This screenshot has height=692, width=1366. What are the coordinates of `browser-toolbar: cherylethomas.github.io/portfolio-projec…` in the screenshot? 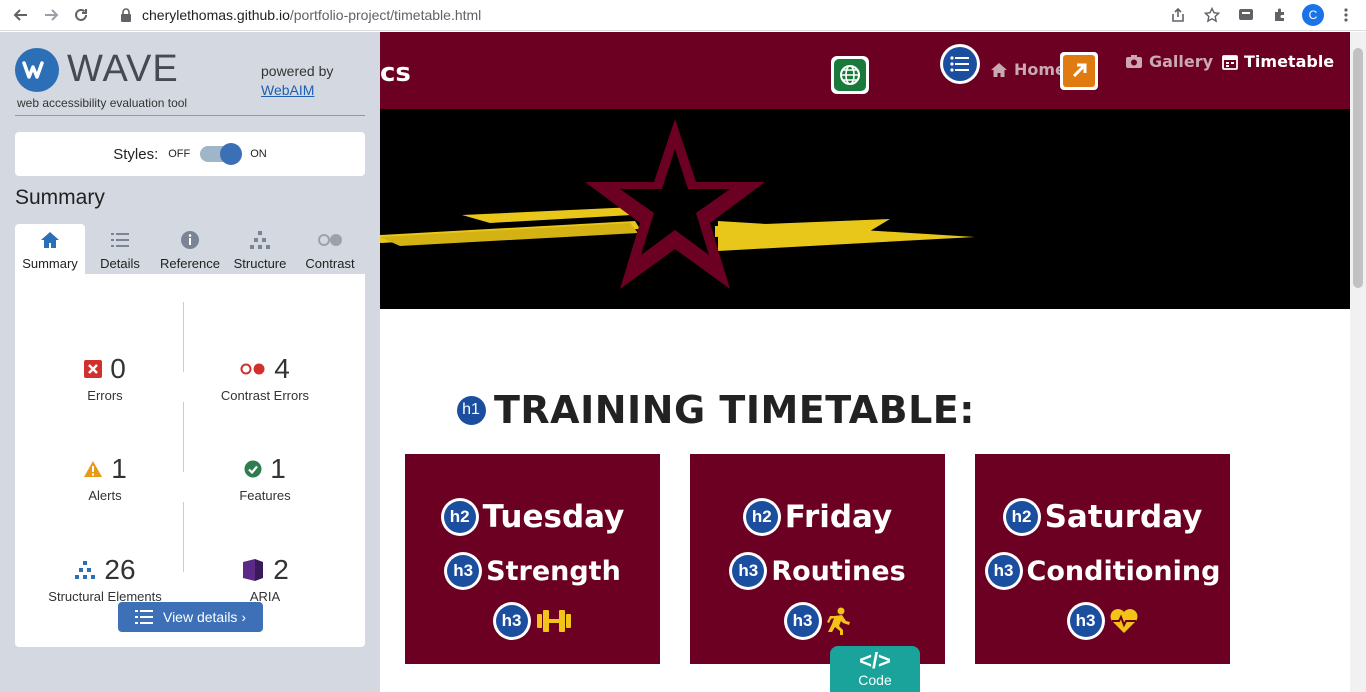 It's located at (683, 15).